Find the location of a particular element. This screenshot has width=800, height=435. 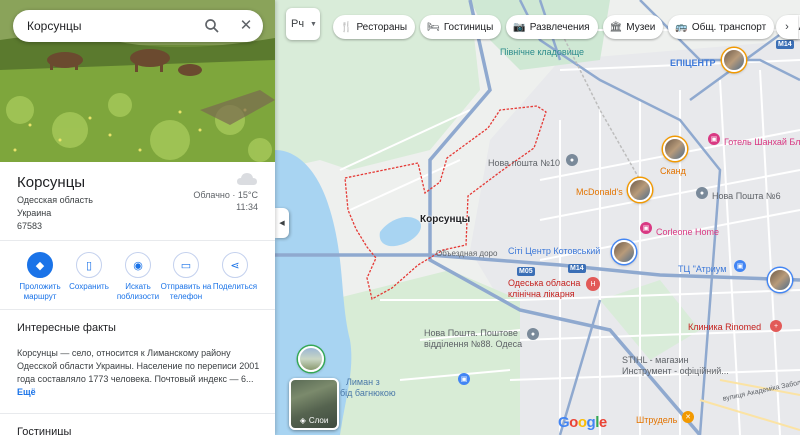

directions-button: ◆ Проложить маршрут is located at coordinates (40, 277).